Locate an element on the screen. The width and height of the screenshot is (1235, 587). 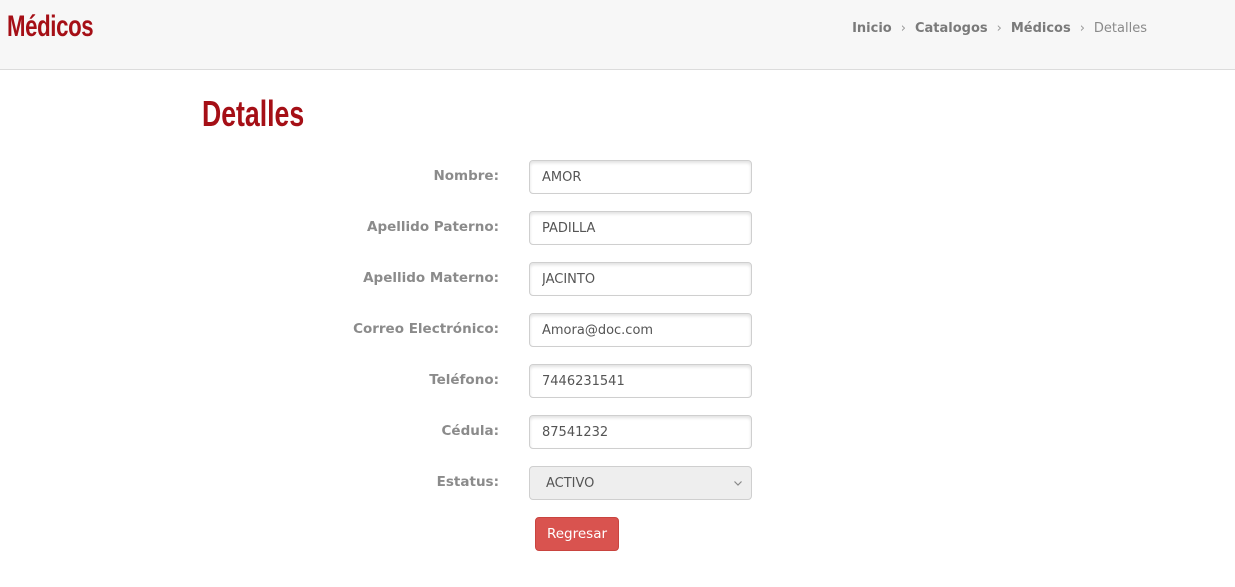
apellido-materno-label: Apellido Materno: is located at coordinates (431, 278).